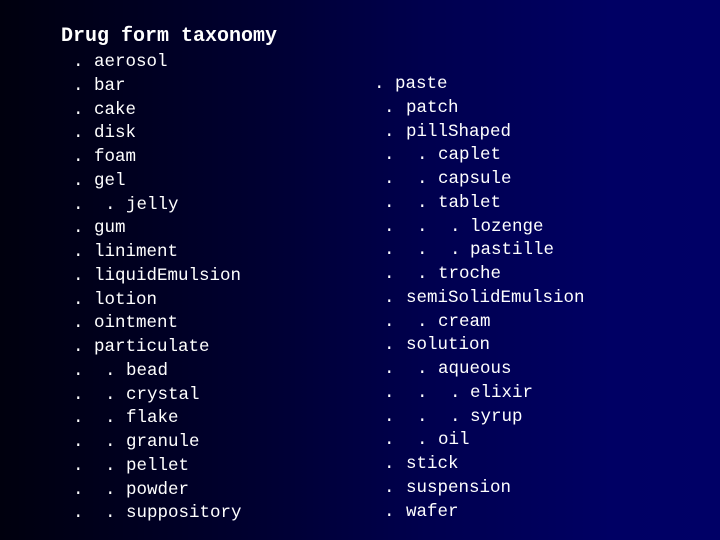  I want to click on taxonomy-item-label: suspension, so click(459, 487).